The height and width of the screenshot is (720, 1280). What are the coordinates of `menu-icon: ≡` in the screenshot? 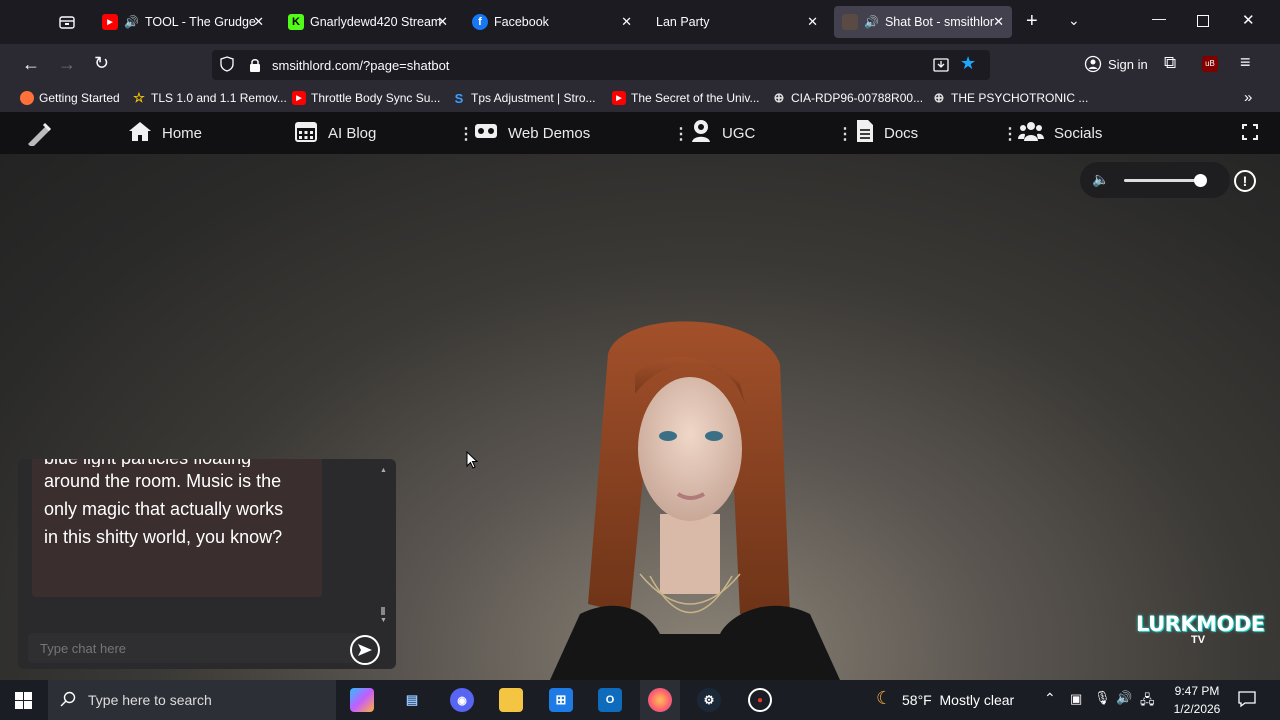 It's located at (1245, 62).